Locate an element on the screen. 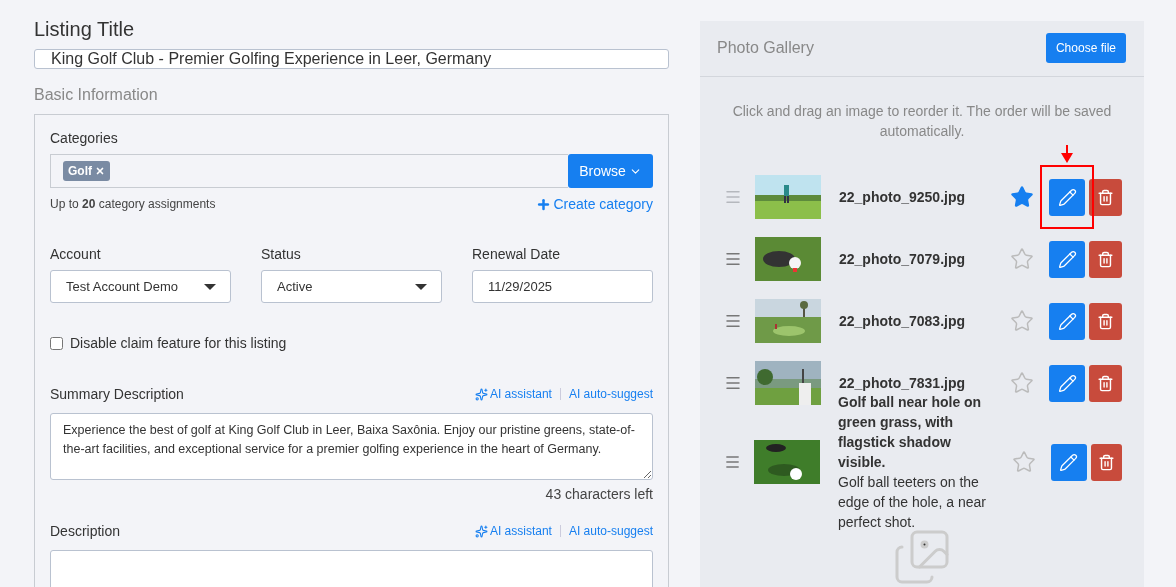 The width and height of the screenshot is (1176, 587). category-tag: Golf is located at coordinates (86, 171).